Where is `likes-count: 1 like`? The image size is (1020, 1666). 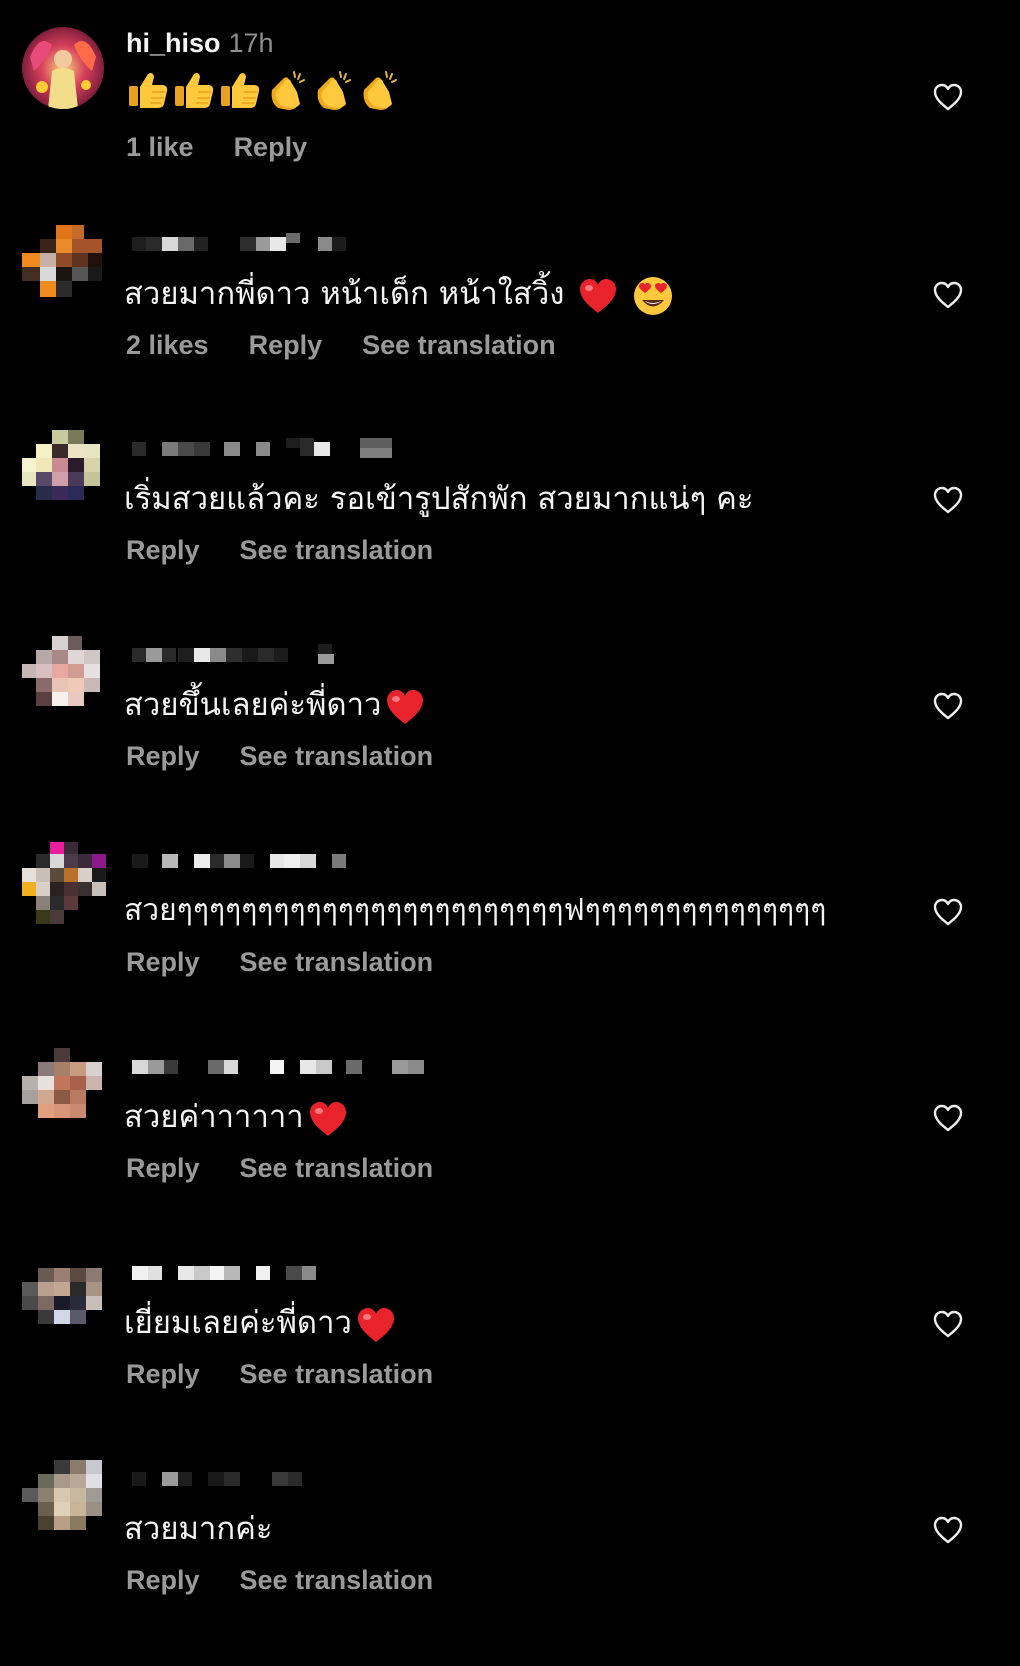 likes-count: 1 like is located at coordinates (160, 147).